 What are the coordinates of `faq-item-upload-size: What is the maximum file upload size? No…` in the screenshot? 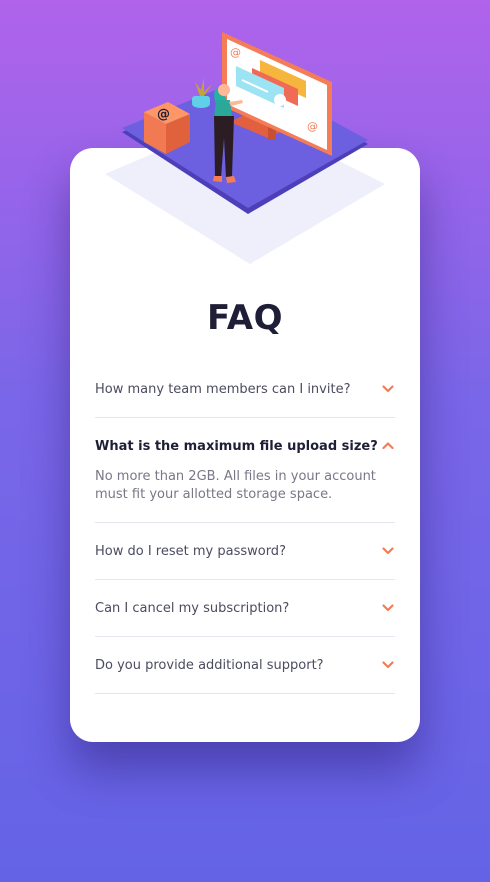 It's located at (245, 470).